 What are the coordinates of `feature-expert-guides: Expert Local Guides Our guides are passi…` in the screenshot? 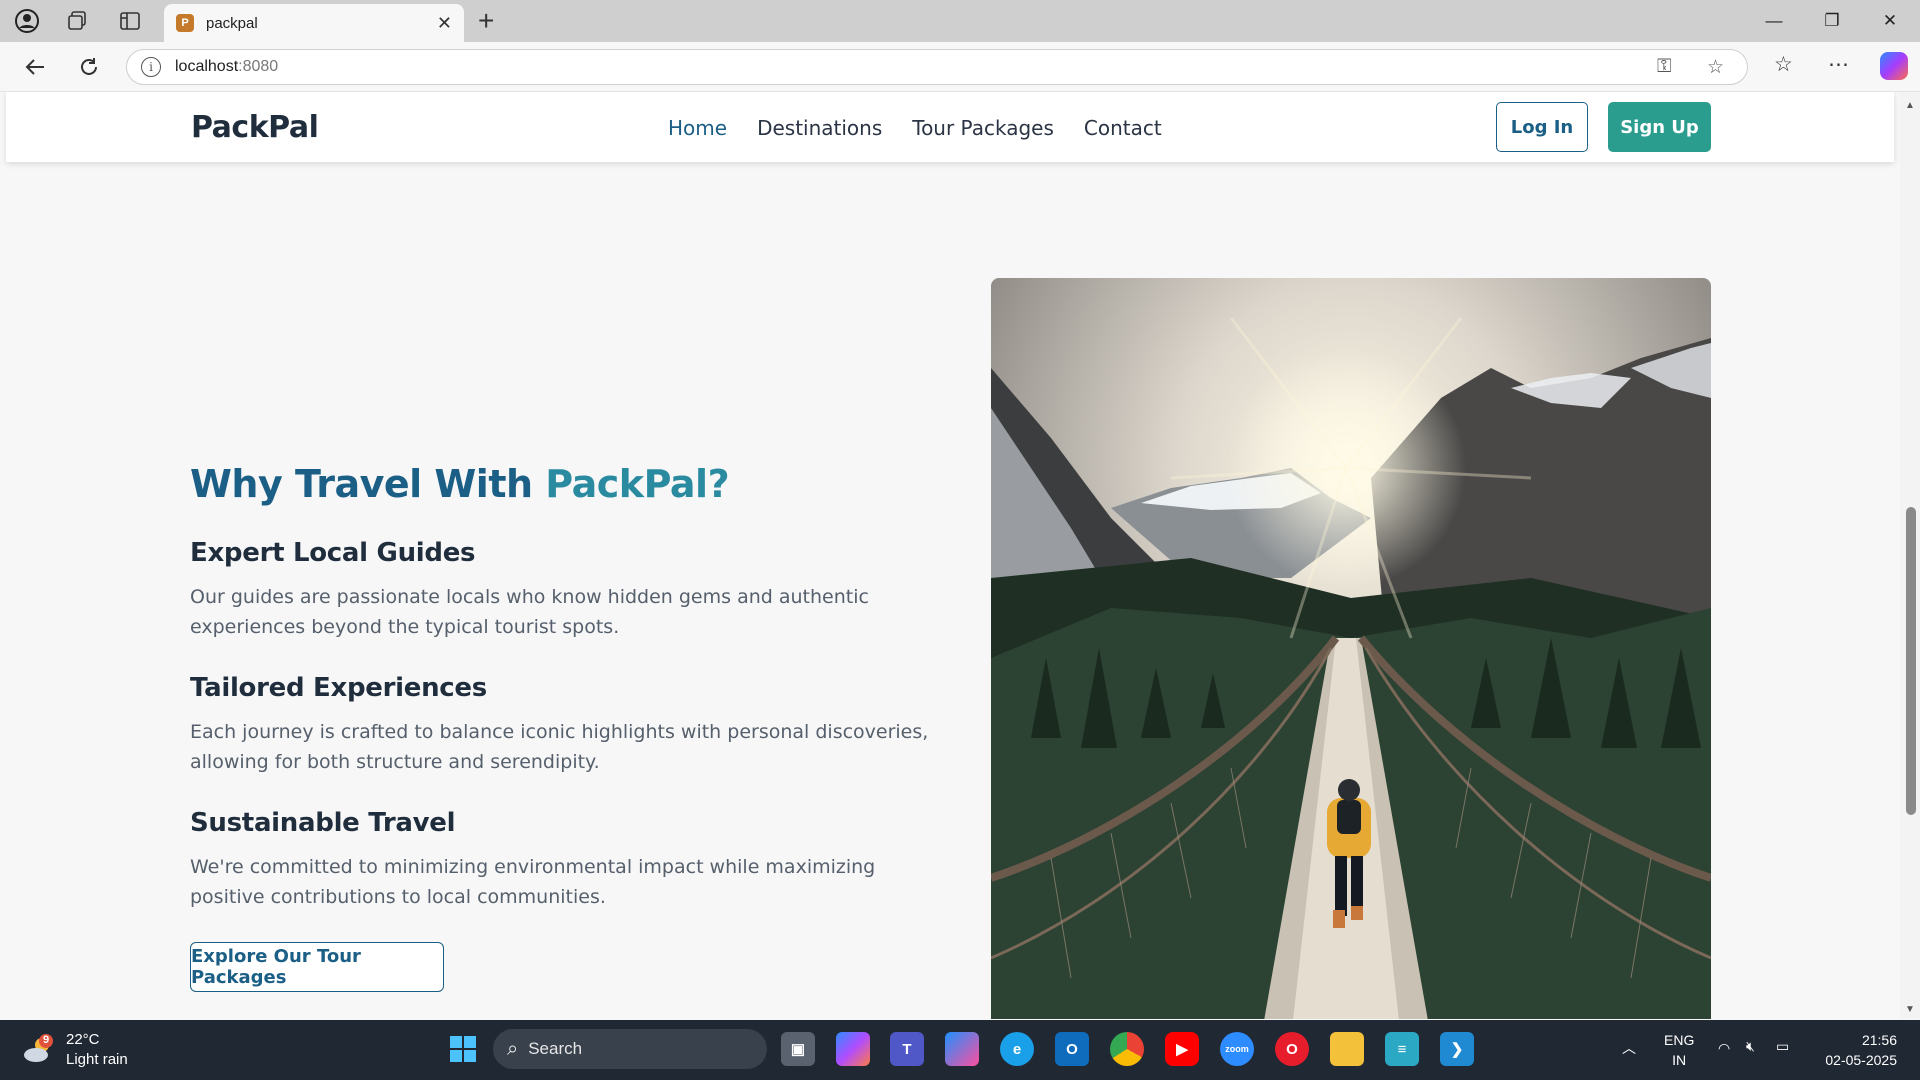 It's located at (560, 590).